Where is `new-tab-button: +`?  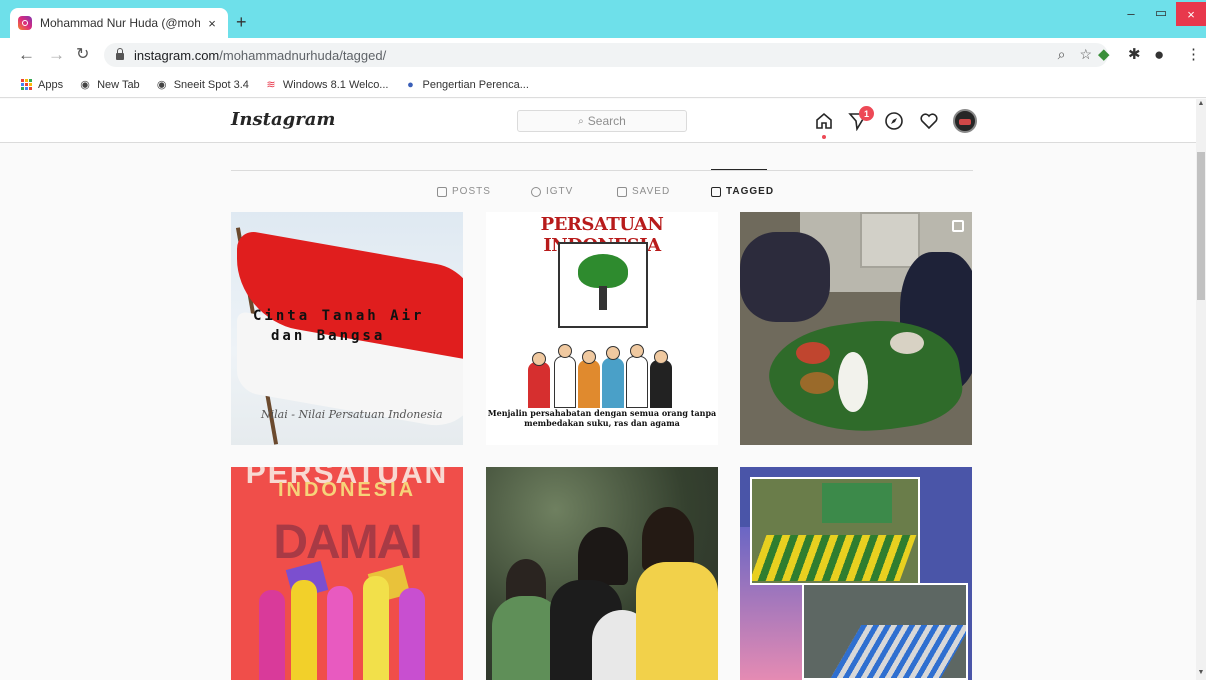 new-tab-button: + is located at coordinates (241, 22).